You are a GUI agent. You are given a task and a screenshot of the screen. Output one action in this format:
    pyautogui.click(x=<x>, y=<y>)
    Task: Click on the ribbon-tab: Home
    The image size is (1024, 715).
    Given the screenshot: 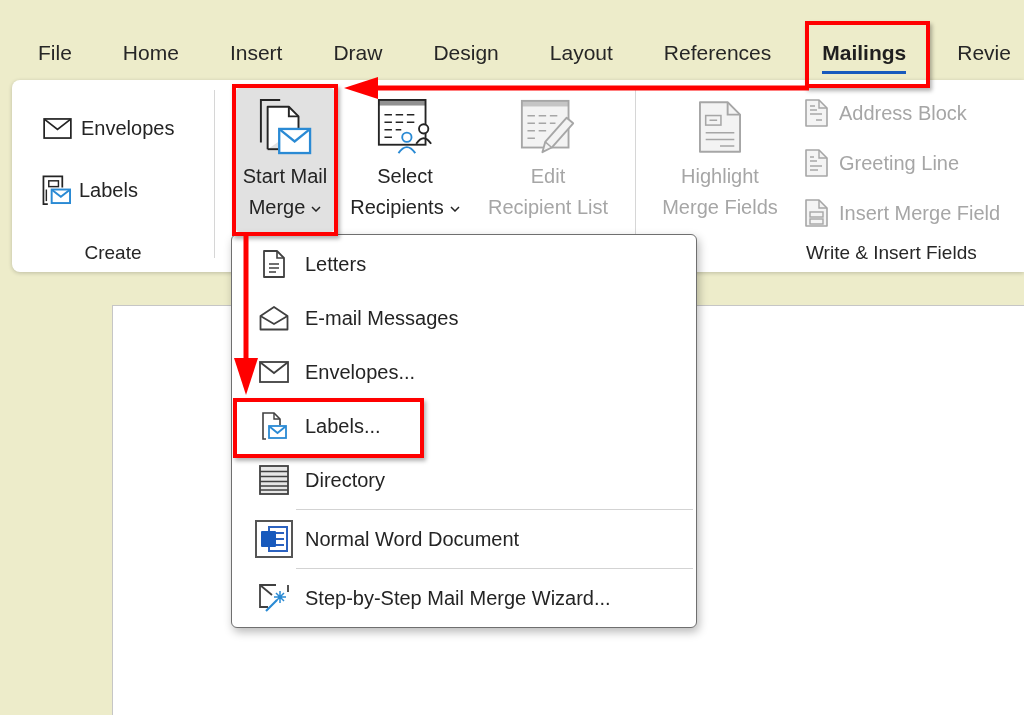 What is the action you would take?
    pyautogui.click(x=150, y=56)
    